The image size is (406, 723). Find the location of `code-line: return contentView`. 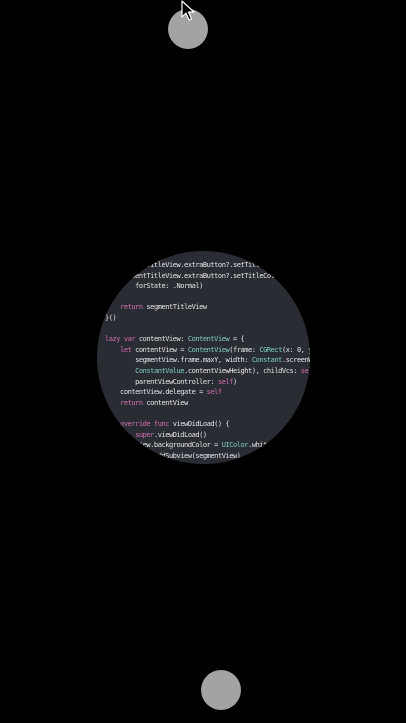

code-line: return contentView is located at coordinates (207, 403).